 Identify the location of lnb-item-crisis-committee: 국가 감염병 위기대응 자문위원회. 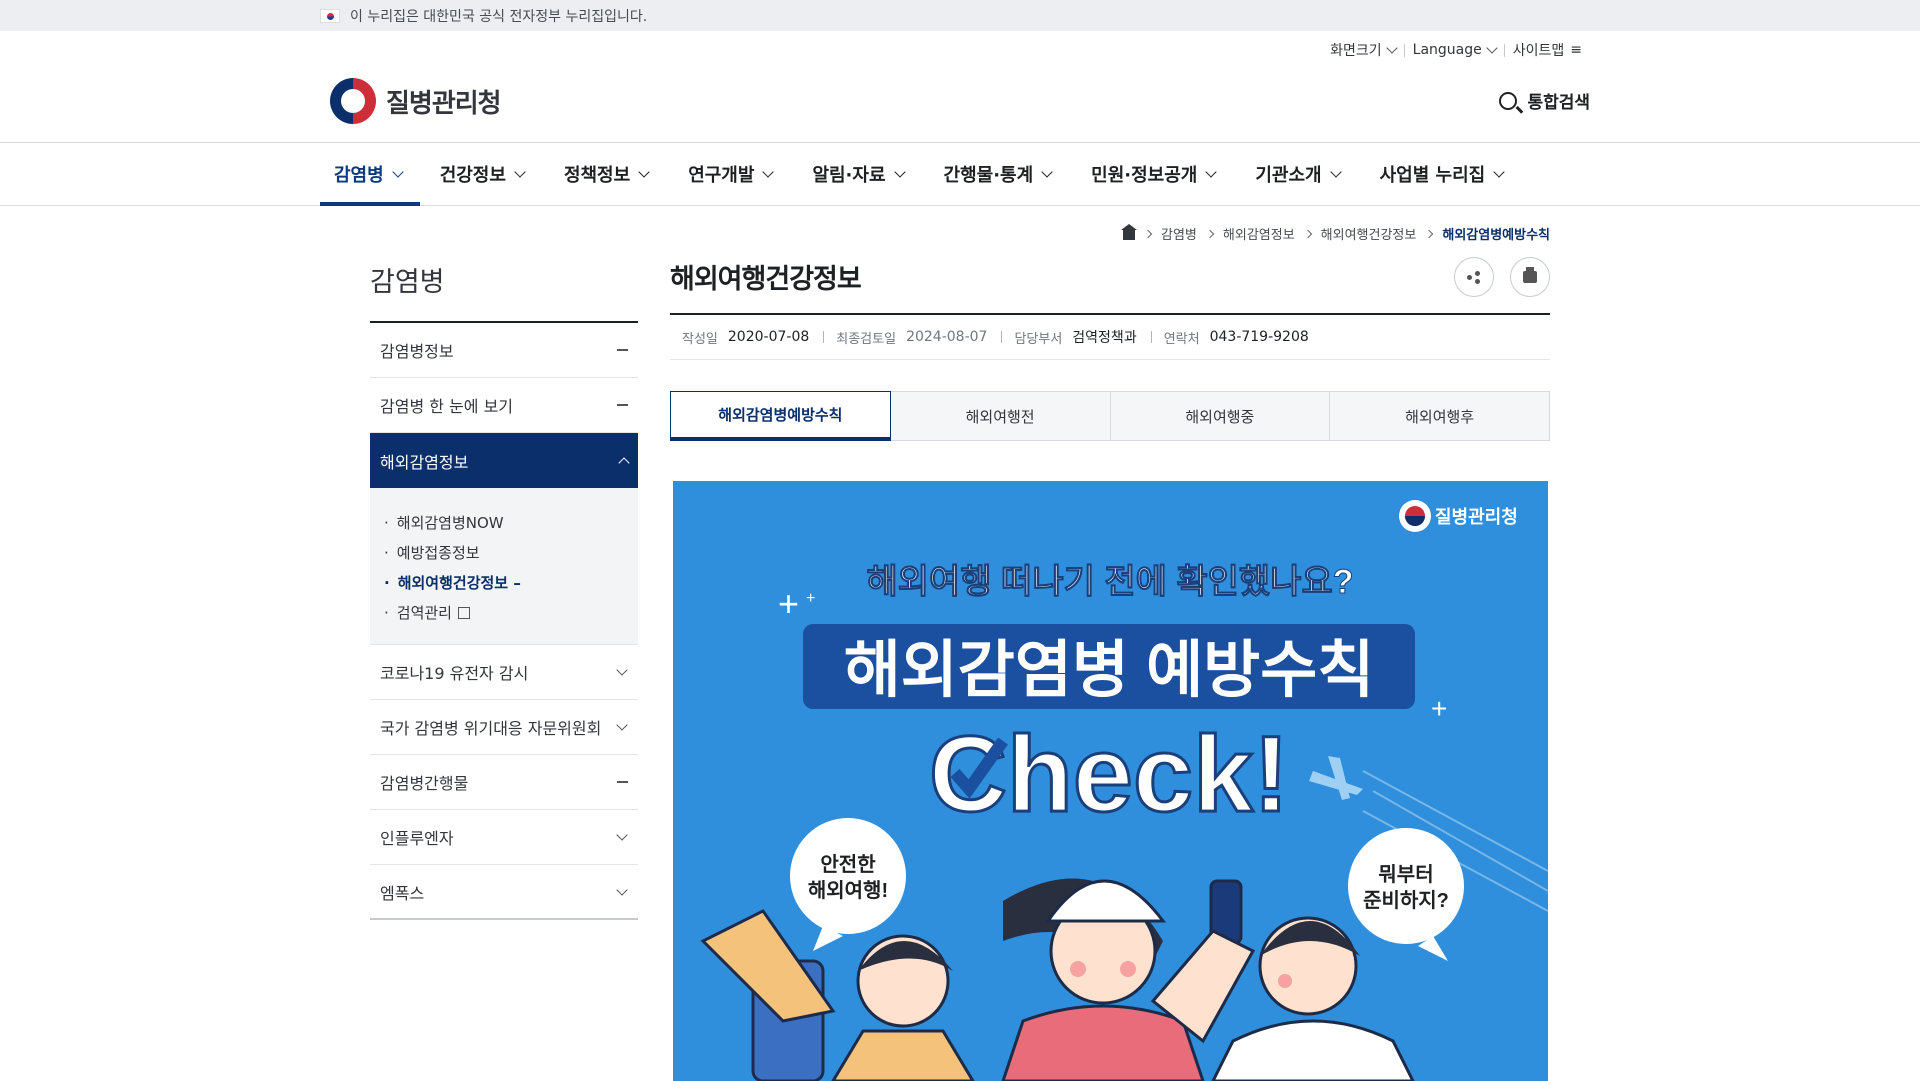
(504, 727).